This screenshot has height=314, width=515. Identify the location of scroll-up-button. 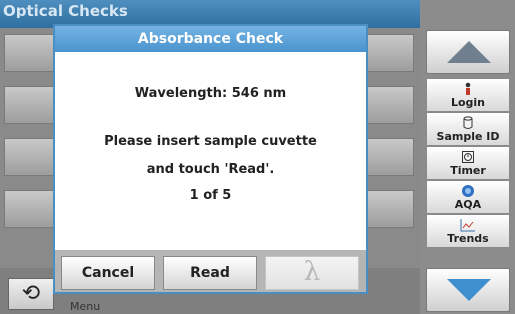
(468, 52).